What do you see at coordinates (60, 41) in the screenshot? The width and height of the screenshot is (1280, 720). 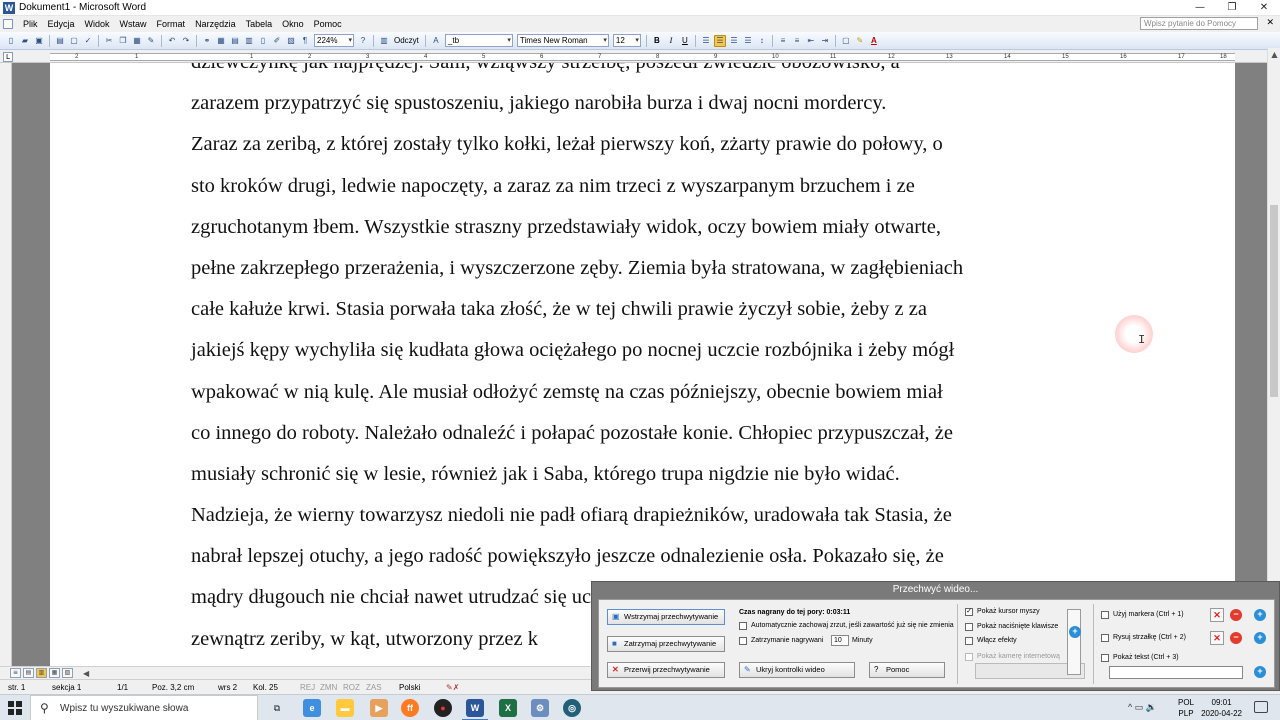 I see `print-icon: ▤` at bounding box center [60, 41].